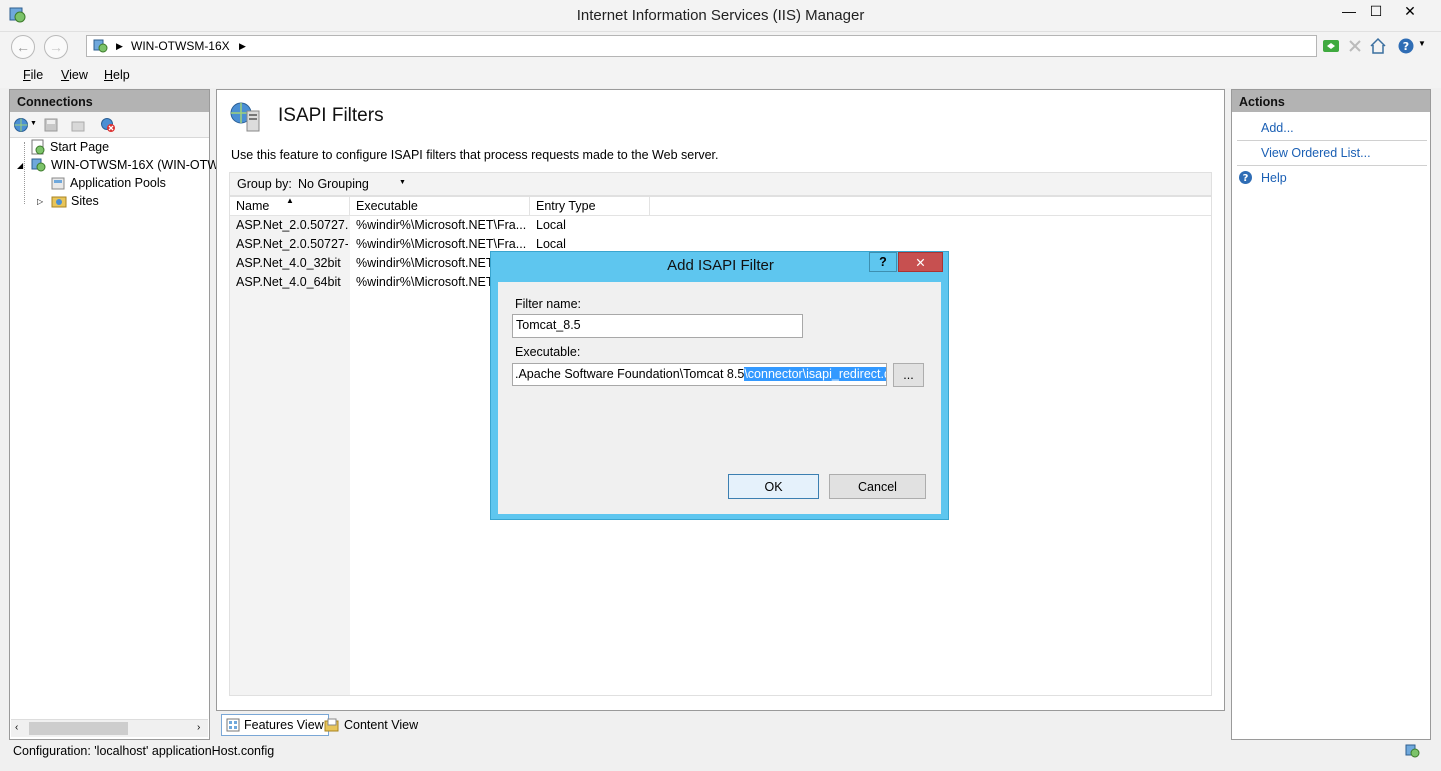 The width and height of the screenshot is (1441, 771). I want to click on close-window-button: ✕, so click(1410, 11).